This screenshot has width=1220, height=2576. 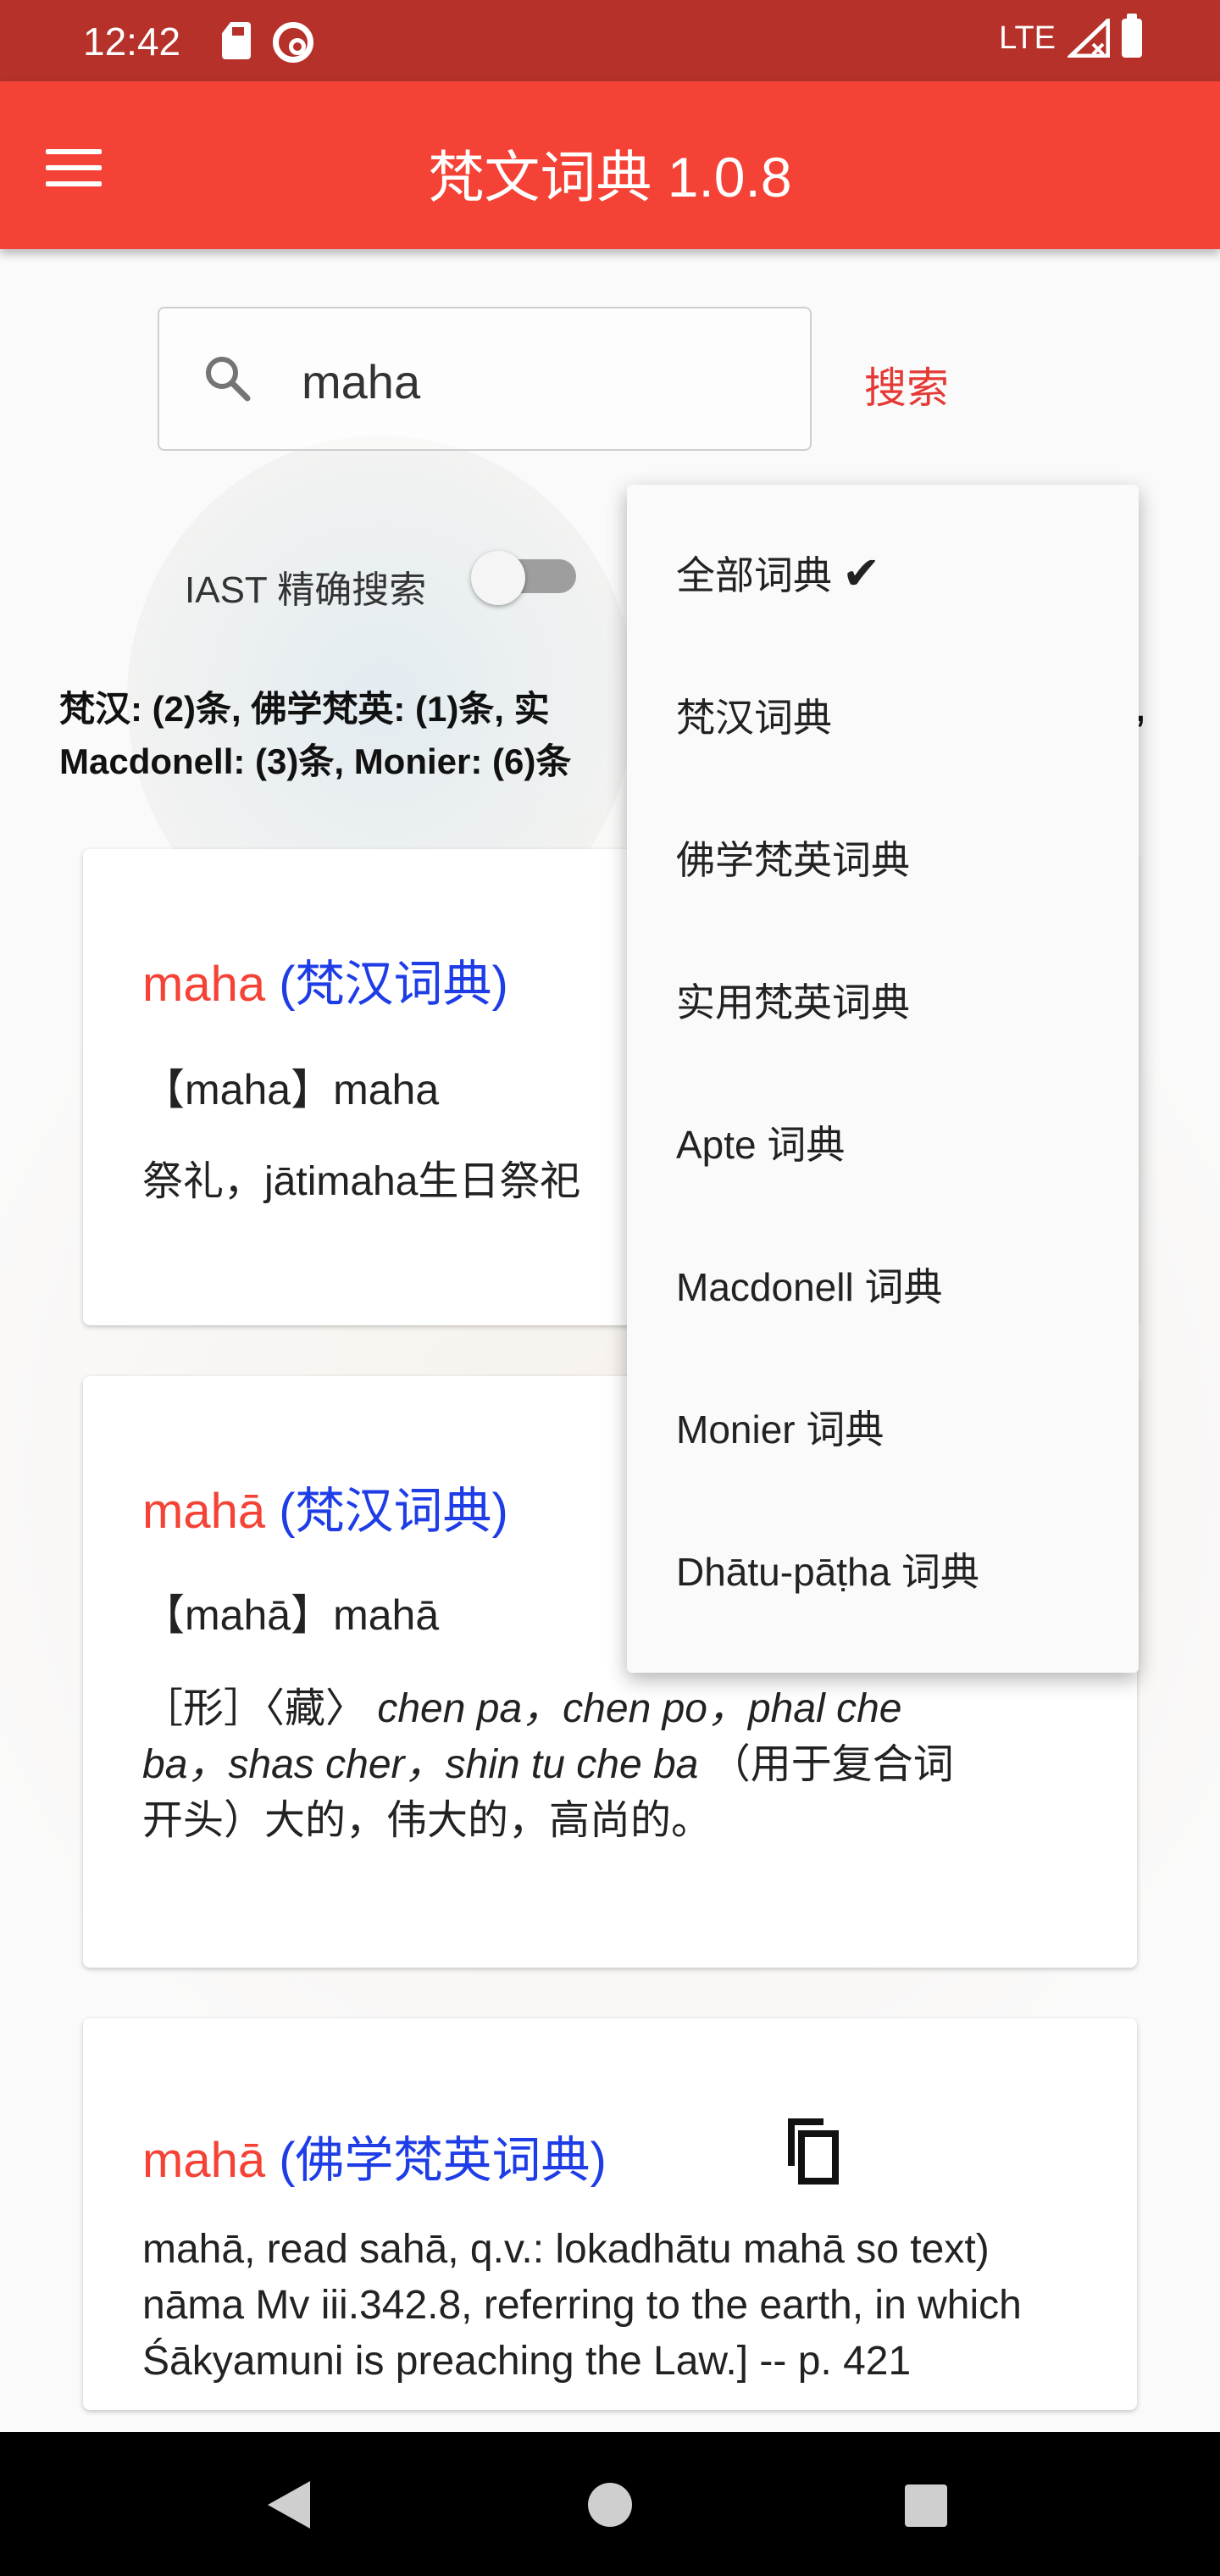 I want to click on search-value: maha, so click(x=361, y=381).